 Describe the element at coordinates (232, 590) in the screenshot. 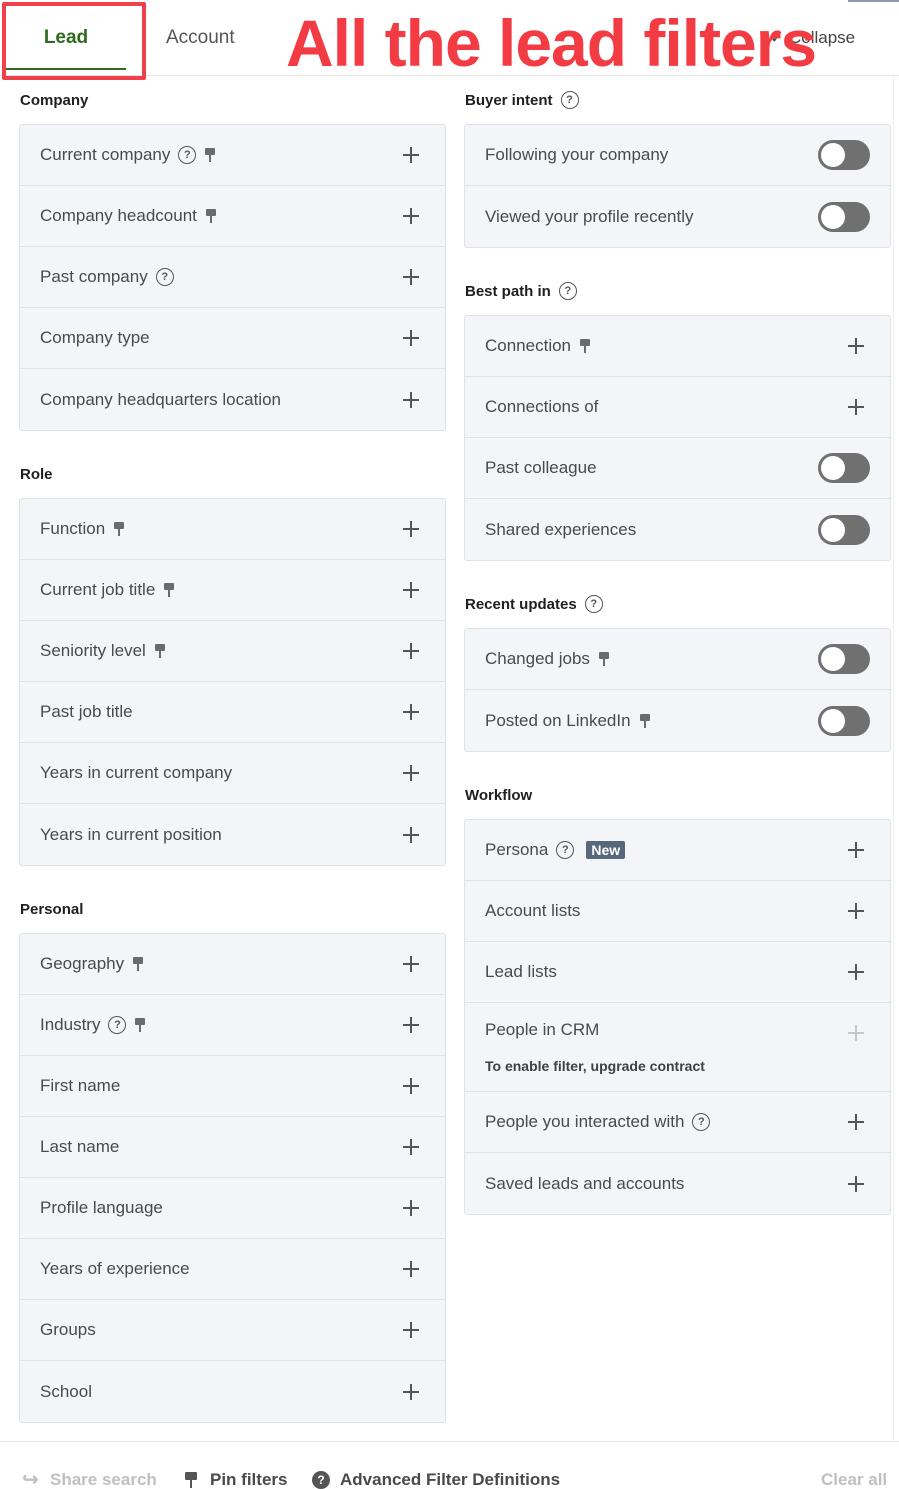

I see `filter-current-job-title: Current job title` at that location.